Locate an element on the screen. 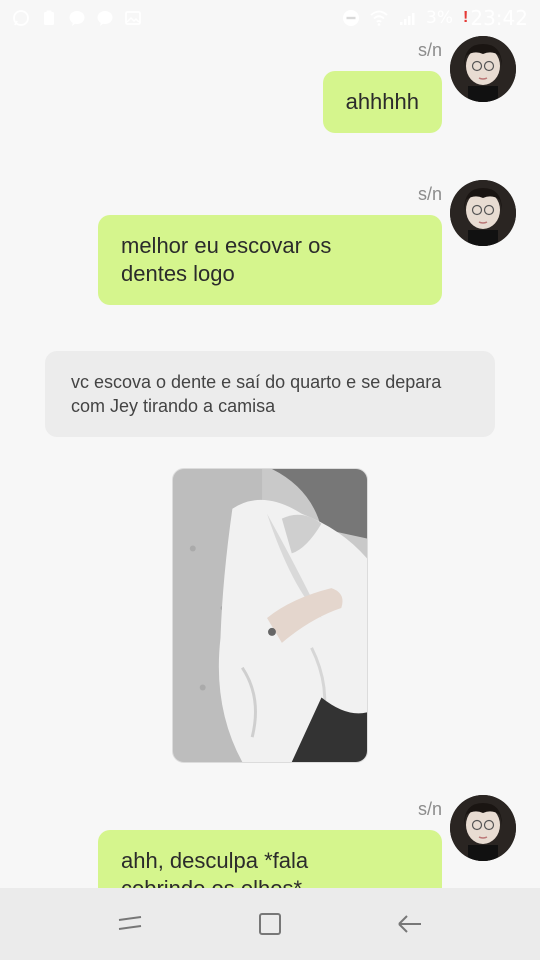 This screenshot has height=960, width=540. back-button is located at coordinates (410, 924).